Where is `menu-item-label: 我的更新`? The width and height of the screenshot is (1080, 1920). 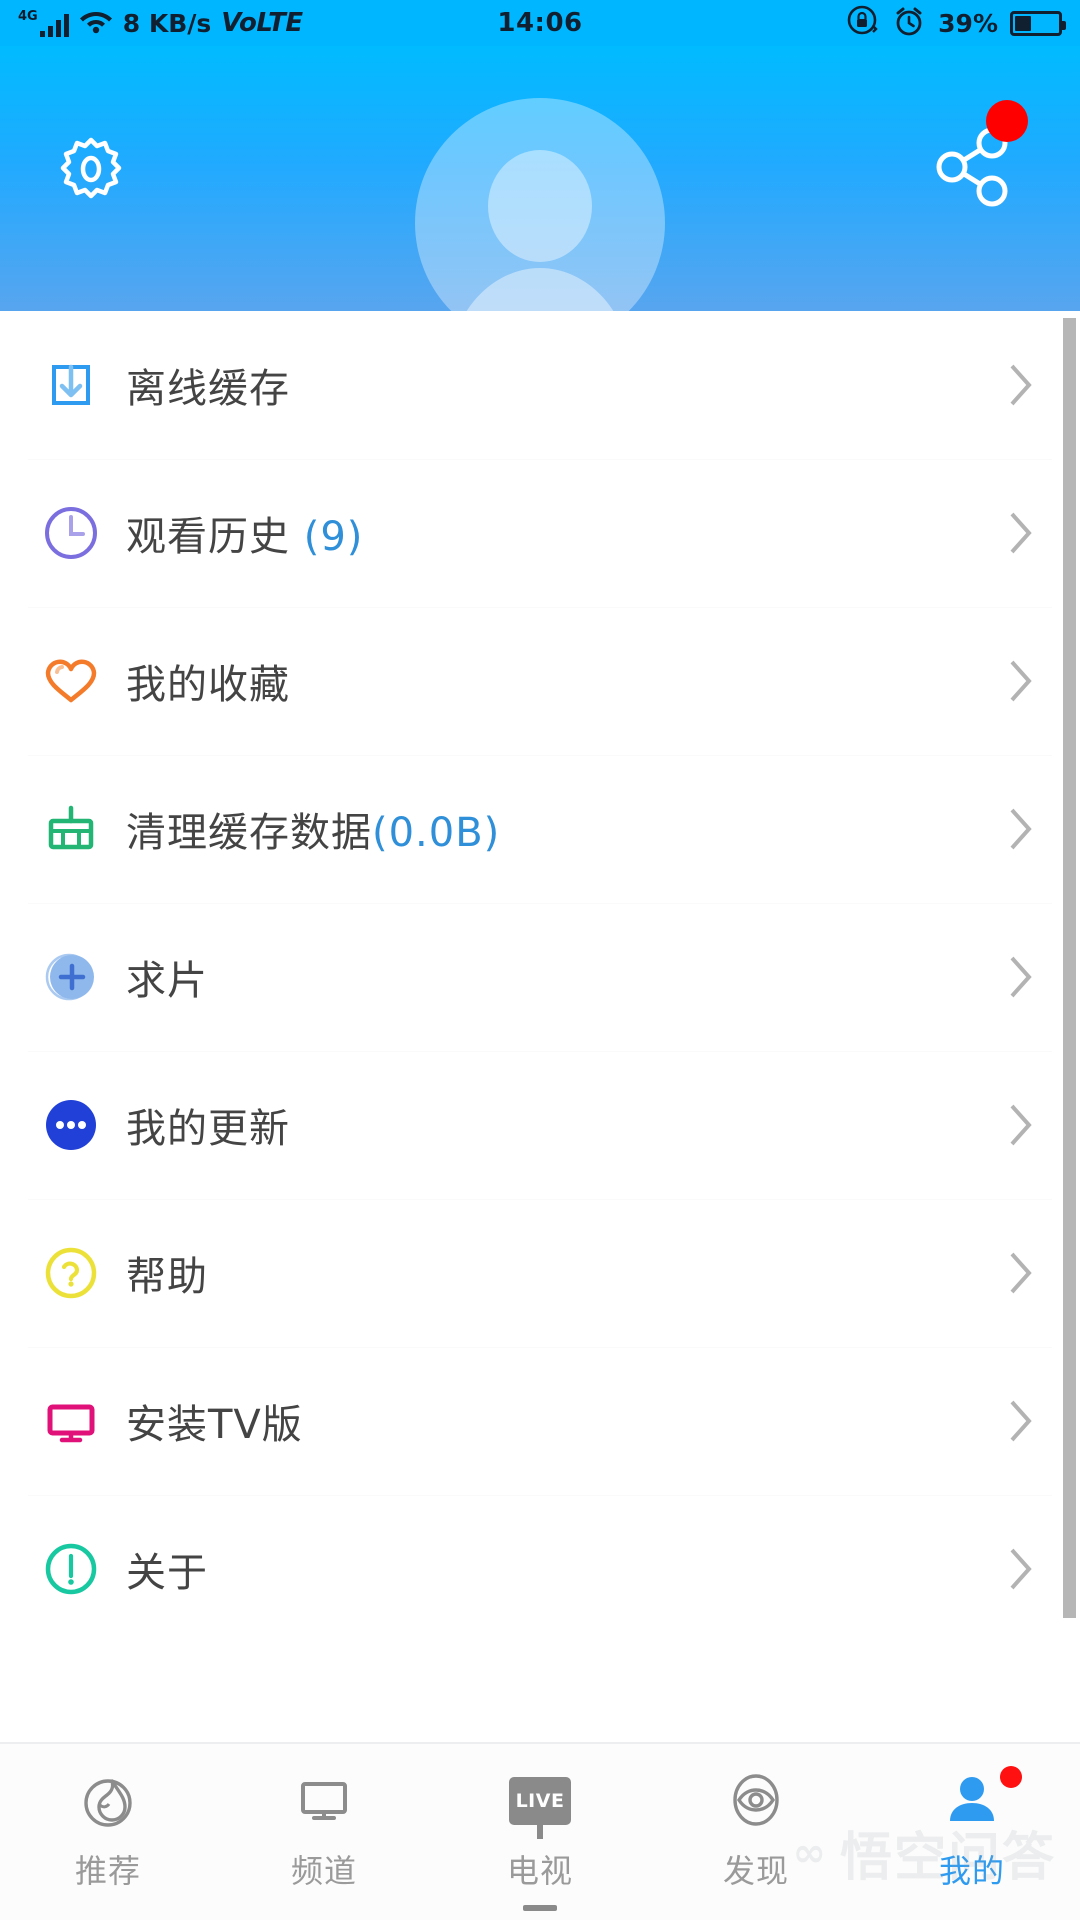 menu-item-label: 我的更新 is located at coordinates (208, 1129).